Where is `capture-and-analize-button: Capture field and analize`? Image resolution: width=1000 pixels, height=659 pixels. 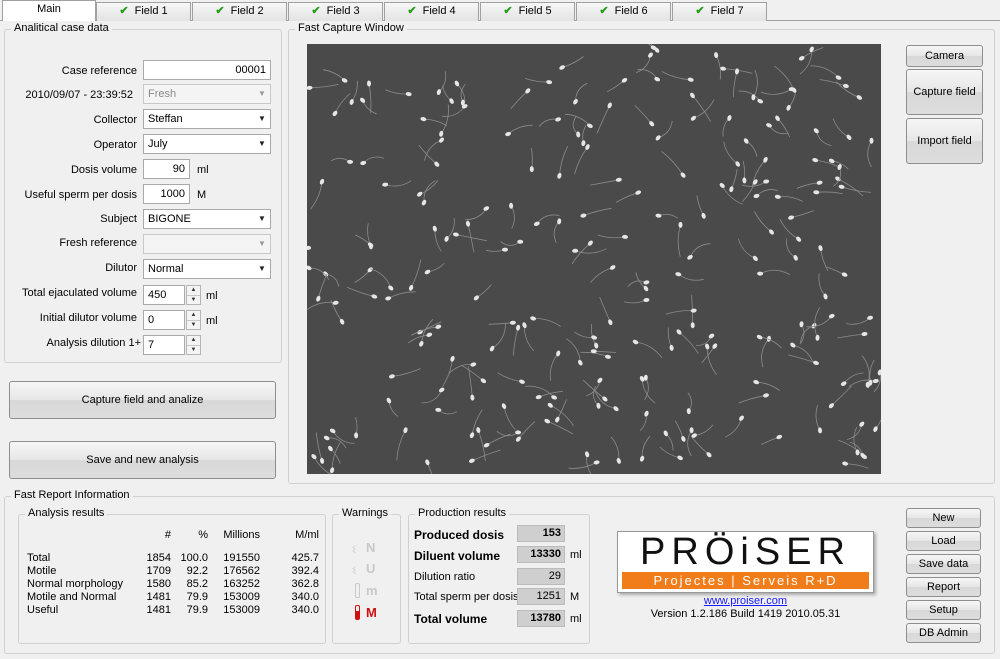 capture-and-analize-button: Capture field and analize is located at coordinates (142, 400).